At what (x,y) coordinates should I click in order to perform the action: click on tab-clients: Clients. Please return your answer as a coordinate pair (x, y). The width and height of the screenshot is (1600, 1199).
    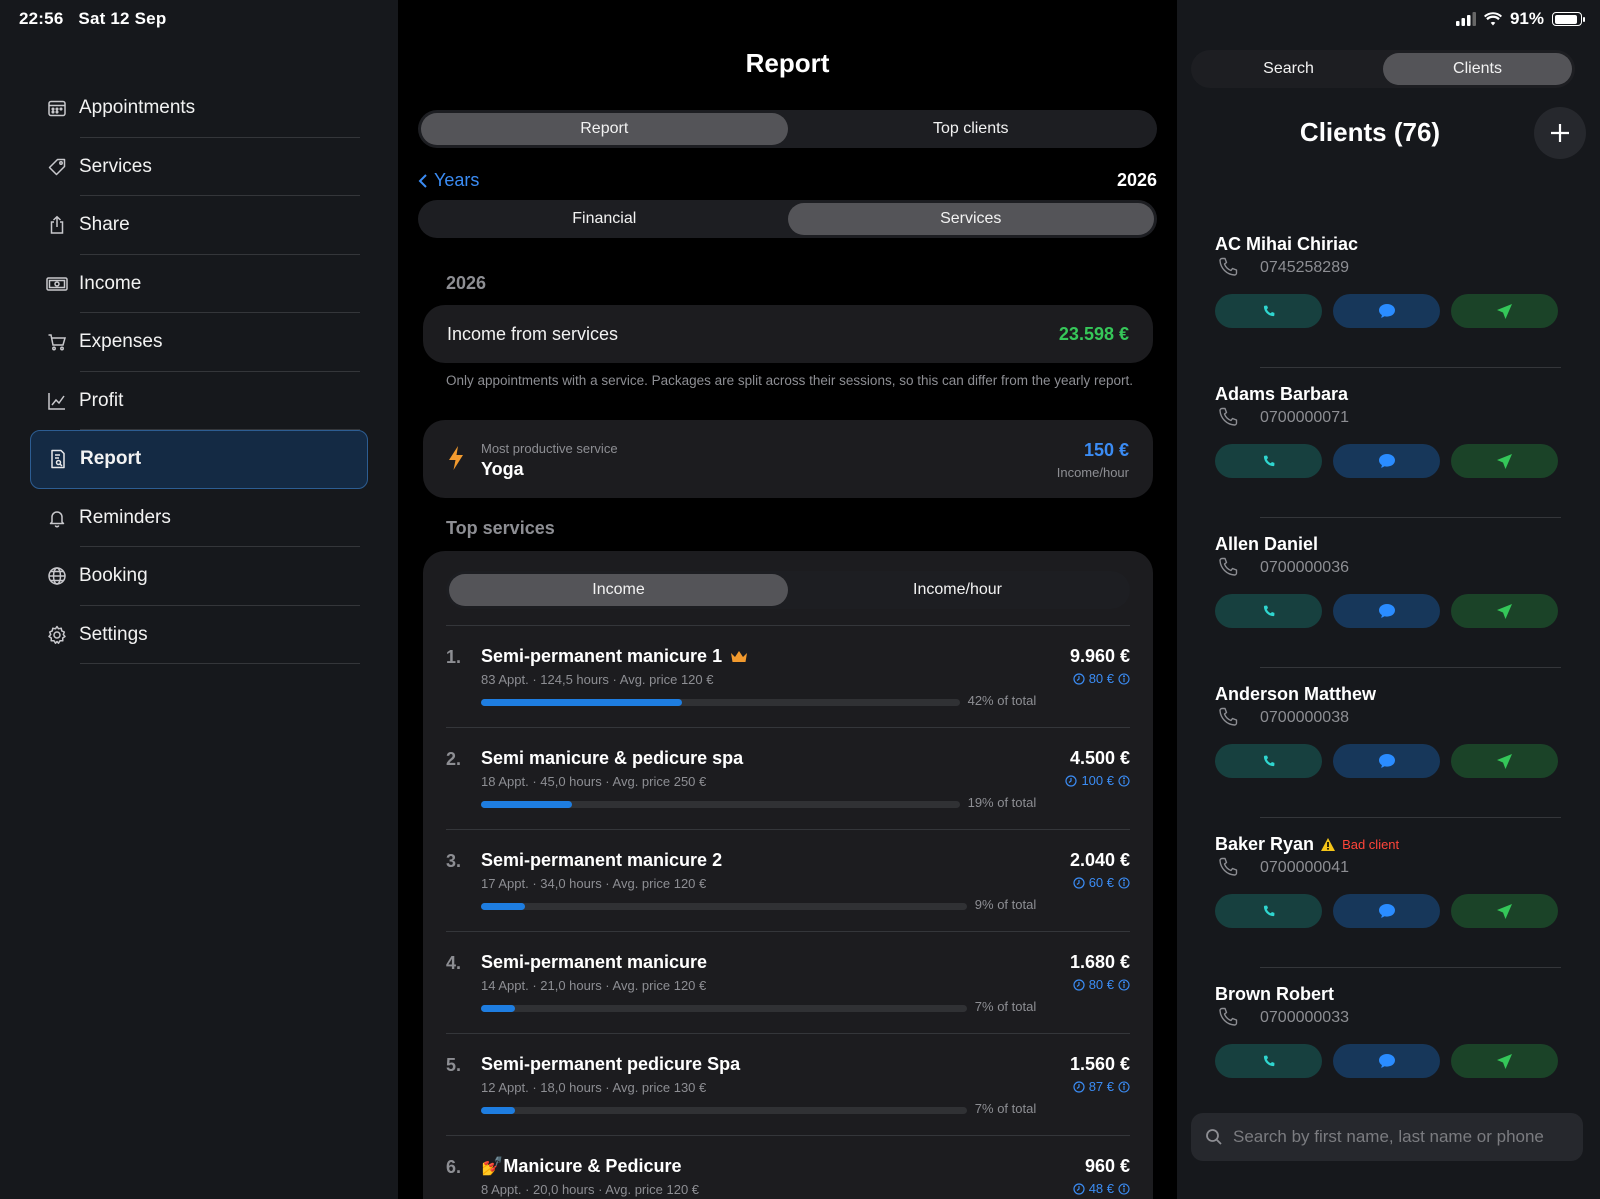
    Looking at the image, I should click on (1477, 69).